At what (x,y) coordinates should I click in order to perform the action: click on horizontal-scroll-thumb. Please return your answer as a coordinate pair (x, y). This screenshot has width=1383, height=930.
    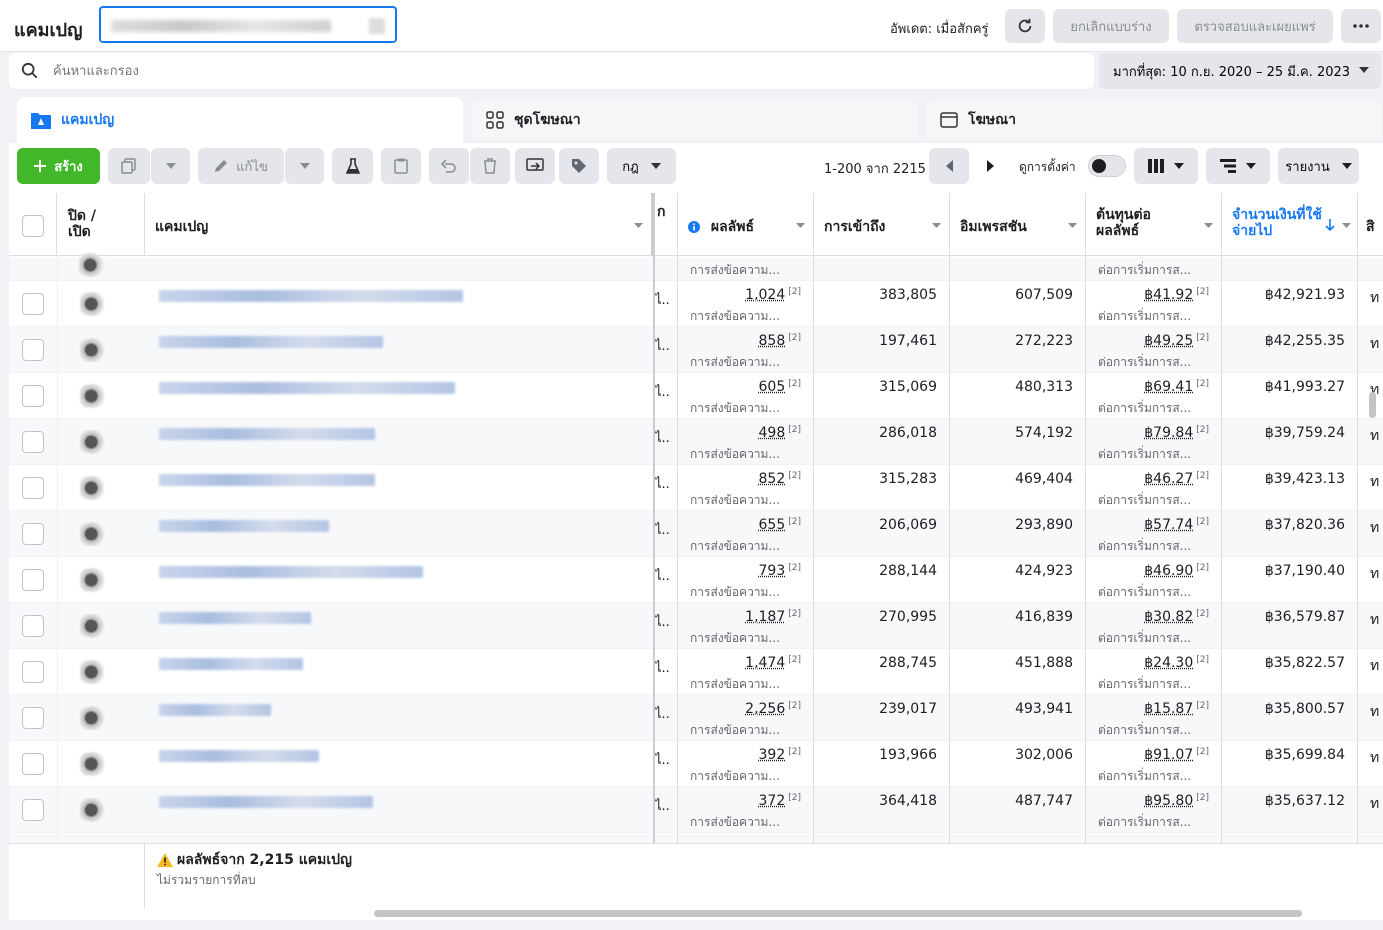
    Looking at the image, I should click on (838, 913).